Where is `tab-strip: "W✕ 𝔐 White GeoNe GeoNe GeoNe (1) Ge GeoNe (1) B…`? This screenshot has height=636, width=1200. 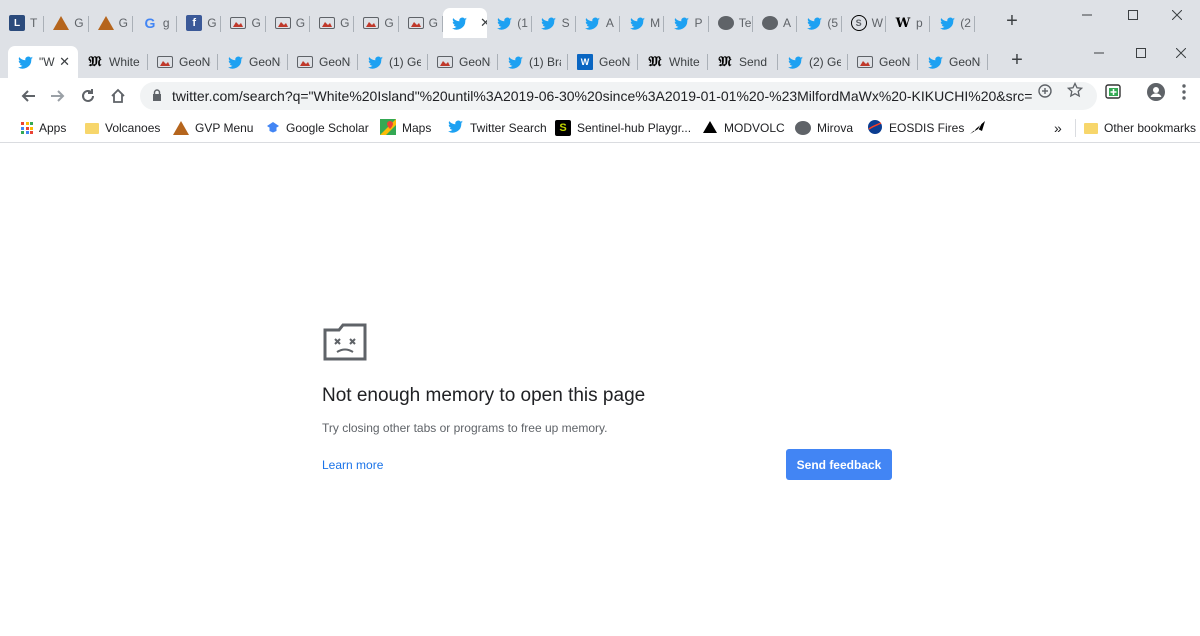 tab-strip: "W✕ 𝔐 White GeoNe GeoNe GeoNe (1) Ge GeoNe (1) B… is located at coordinates (600, 58).